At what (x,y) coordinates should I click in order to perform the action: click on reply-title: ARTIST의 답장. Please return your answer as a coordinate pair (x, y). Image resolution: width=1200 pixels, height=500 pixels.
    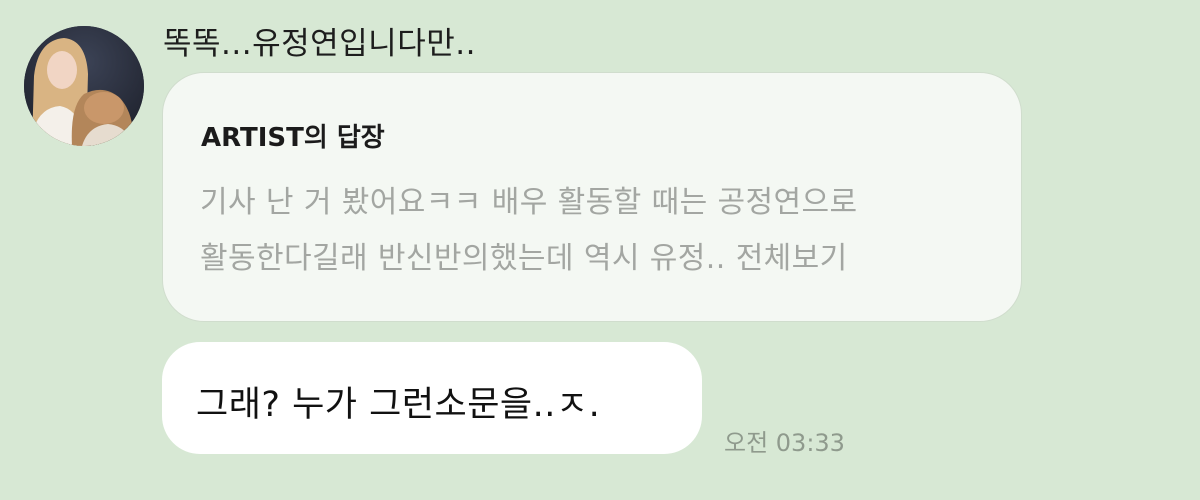
    Looking at the image, I should click on (293, 138).